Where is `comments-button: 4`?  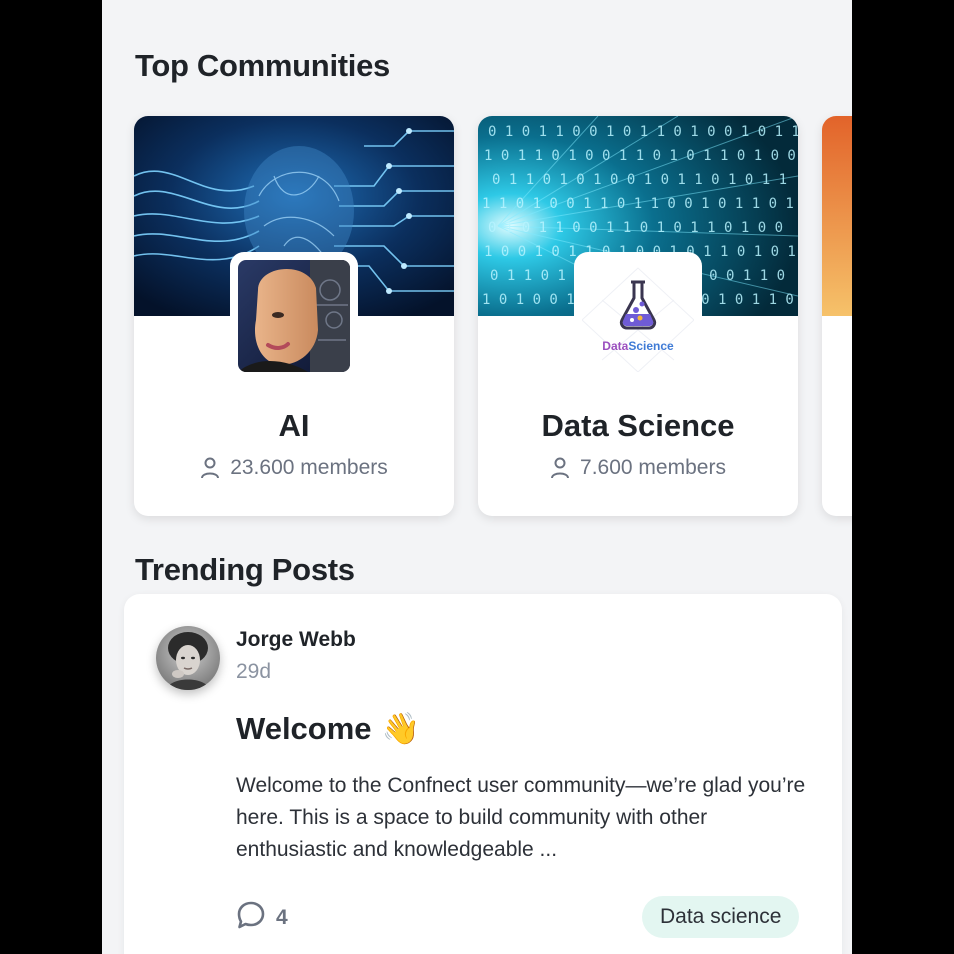
comments-button: 4 is located at coordinates (262, 918).